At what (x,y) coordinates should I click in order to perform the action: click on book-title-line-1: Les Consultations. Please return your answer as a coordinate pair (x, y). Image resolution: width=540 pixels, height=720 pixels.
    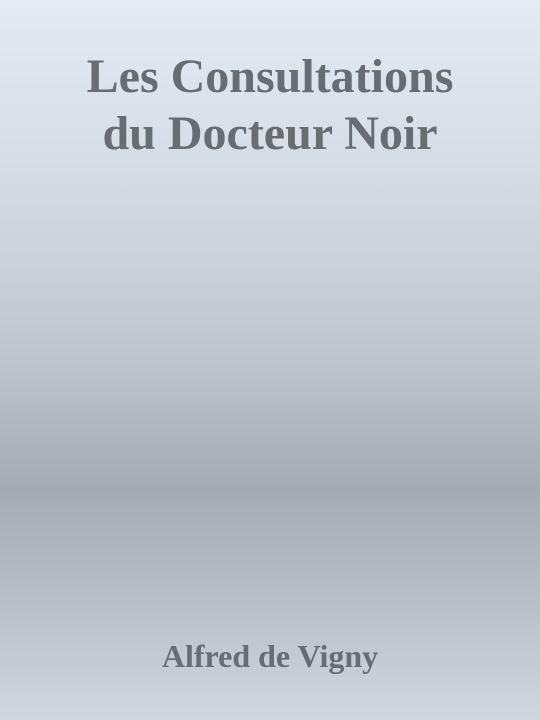
    Looking at the image, I should click on (270, 76).